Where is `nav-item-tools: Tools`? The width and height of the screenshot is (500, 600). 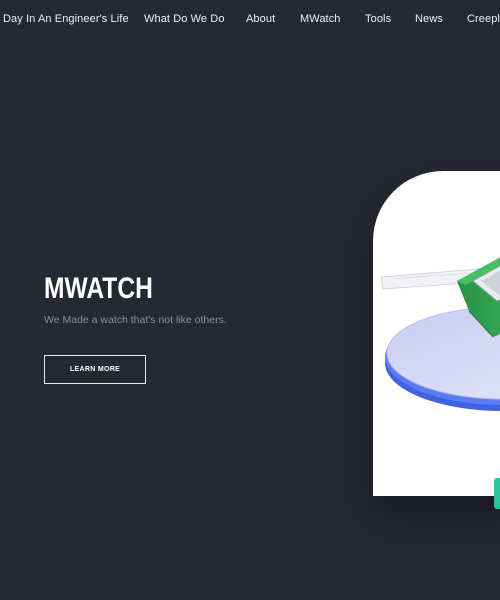 nav-item-tools: Tools is located at coordinates (378, 19).